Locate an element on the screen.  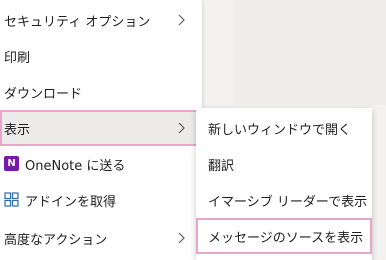
menu-item-advanced-actions: 高度なアクション is located at coordinates (101, 238).